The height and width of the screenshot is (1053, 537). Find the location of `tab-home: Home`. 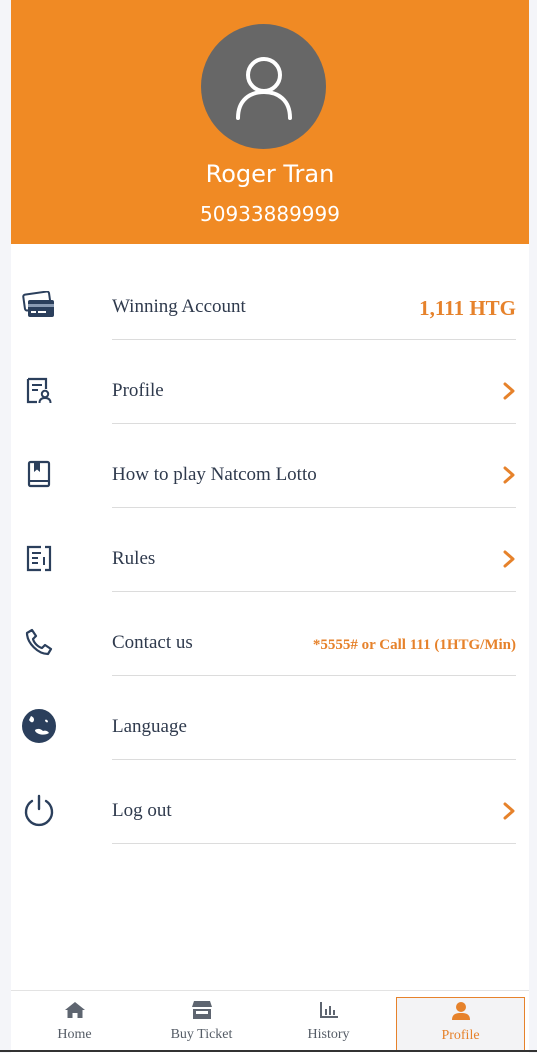

tab-home: Home is located at coordinates (74, 1022).